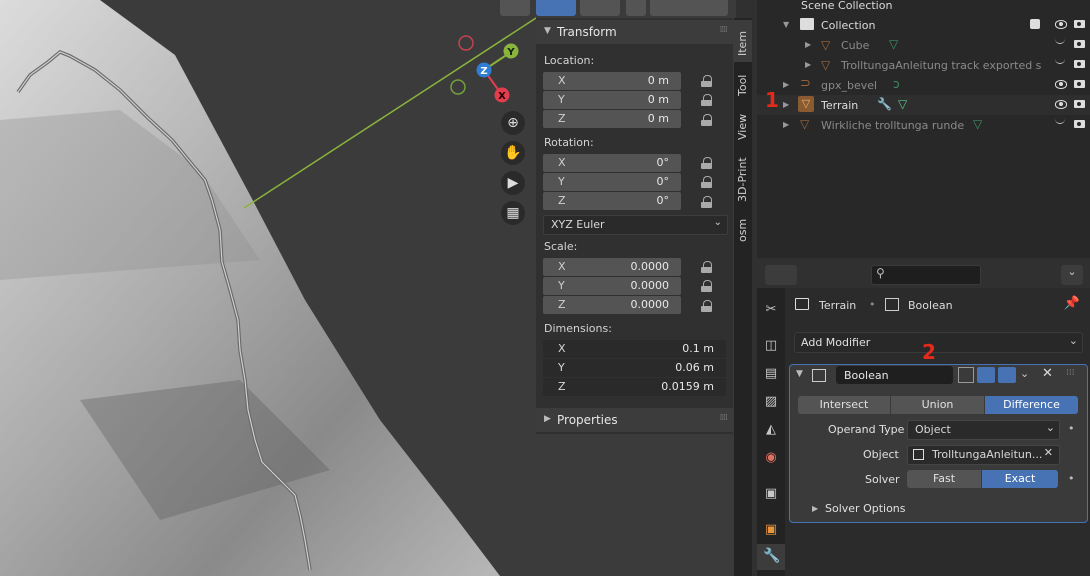 This screenshot has height=576, width=1090. Describe the element at coordinates (1031, 405) in the screenshot. I see `difference-button: Difference` at that location.